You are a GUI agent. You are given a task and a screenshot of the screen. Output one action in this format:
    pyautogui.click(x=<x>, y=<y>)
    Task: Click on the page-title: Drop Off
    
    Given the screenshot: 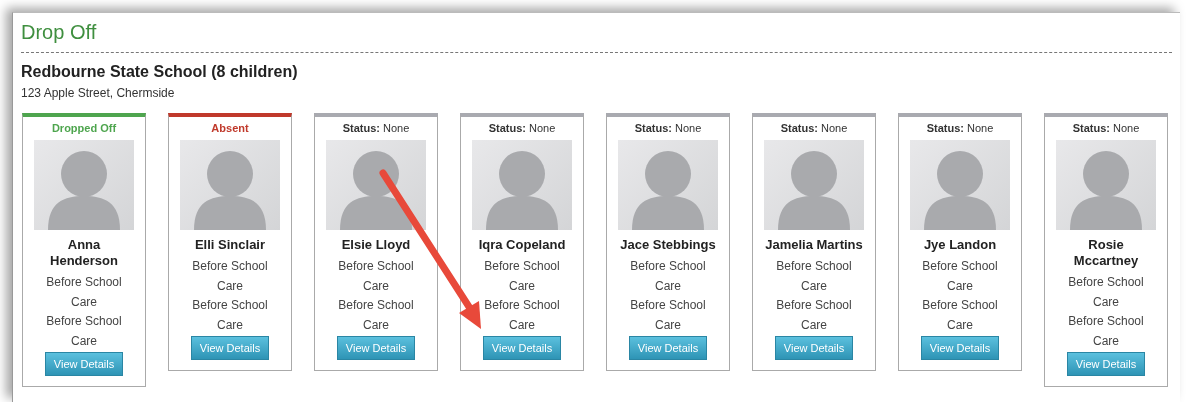 What is the action you would take?
    pyautogui.click(x=59, y=32)
    